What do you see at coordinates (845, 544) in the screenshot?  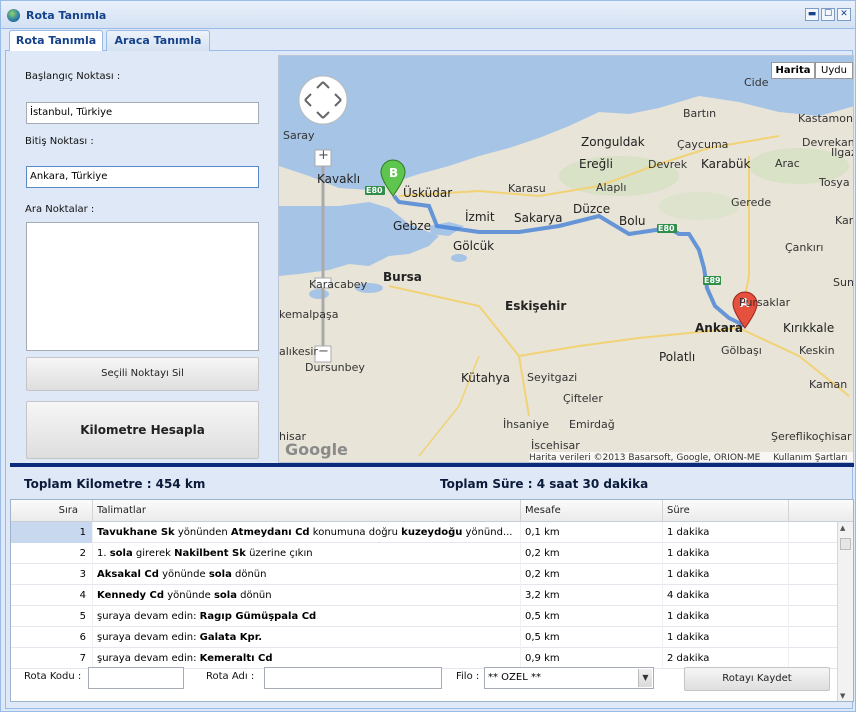 I see `scroll-thumb` at bounding box center [845, 544].